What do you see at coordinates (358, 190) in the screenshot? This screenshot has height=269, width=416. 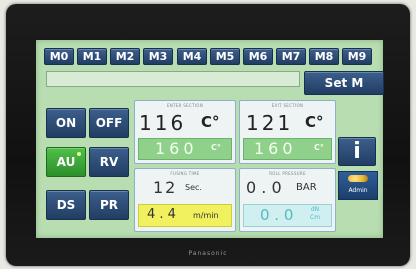 I see `admin-label: Admin` at bounding box center [358, 190].